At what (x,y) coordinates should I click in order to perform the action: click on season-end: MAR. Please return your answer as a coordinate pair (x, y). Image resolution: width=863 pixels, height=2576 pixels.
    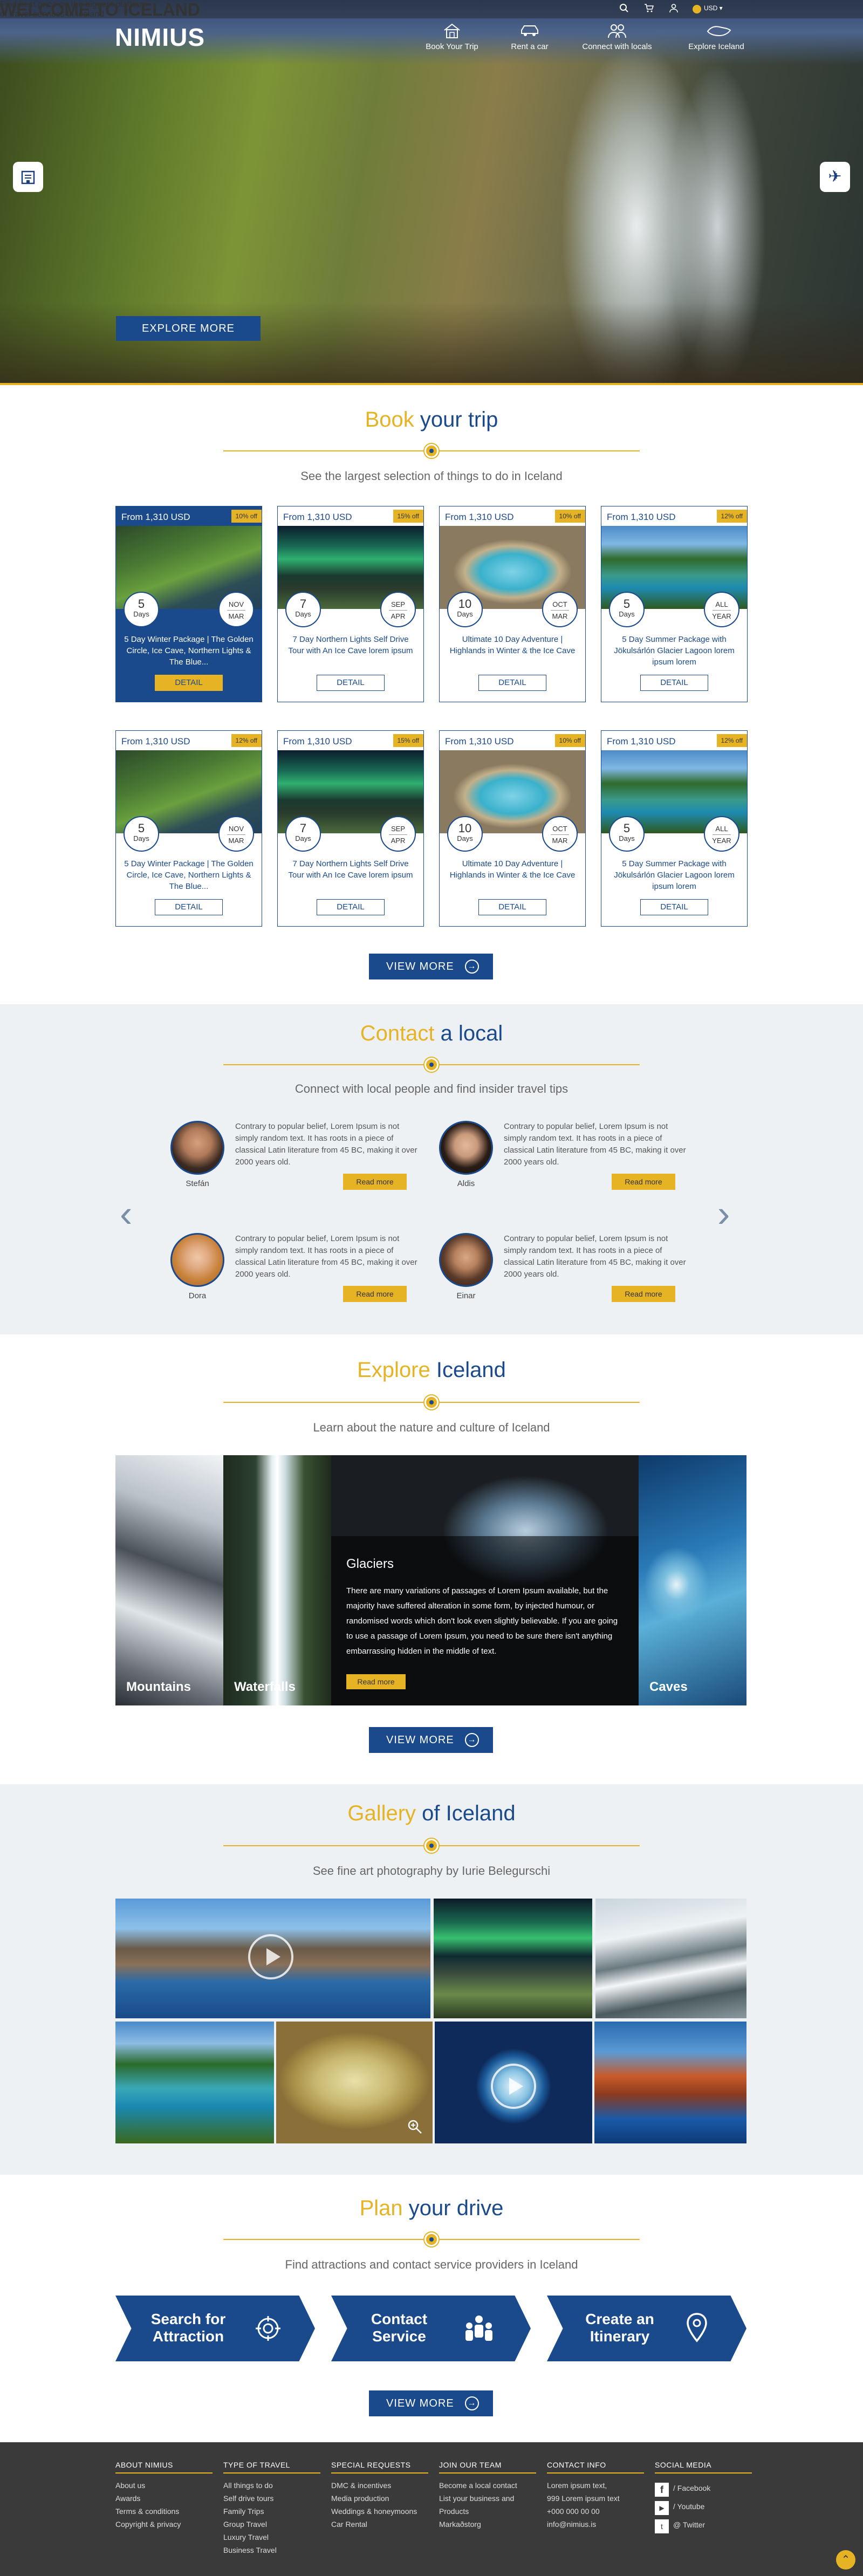
    Looking at the image, I should click on (236, 841).